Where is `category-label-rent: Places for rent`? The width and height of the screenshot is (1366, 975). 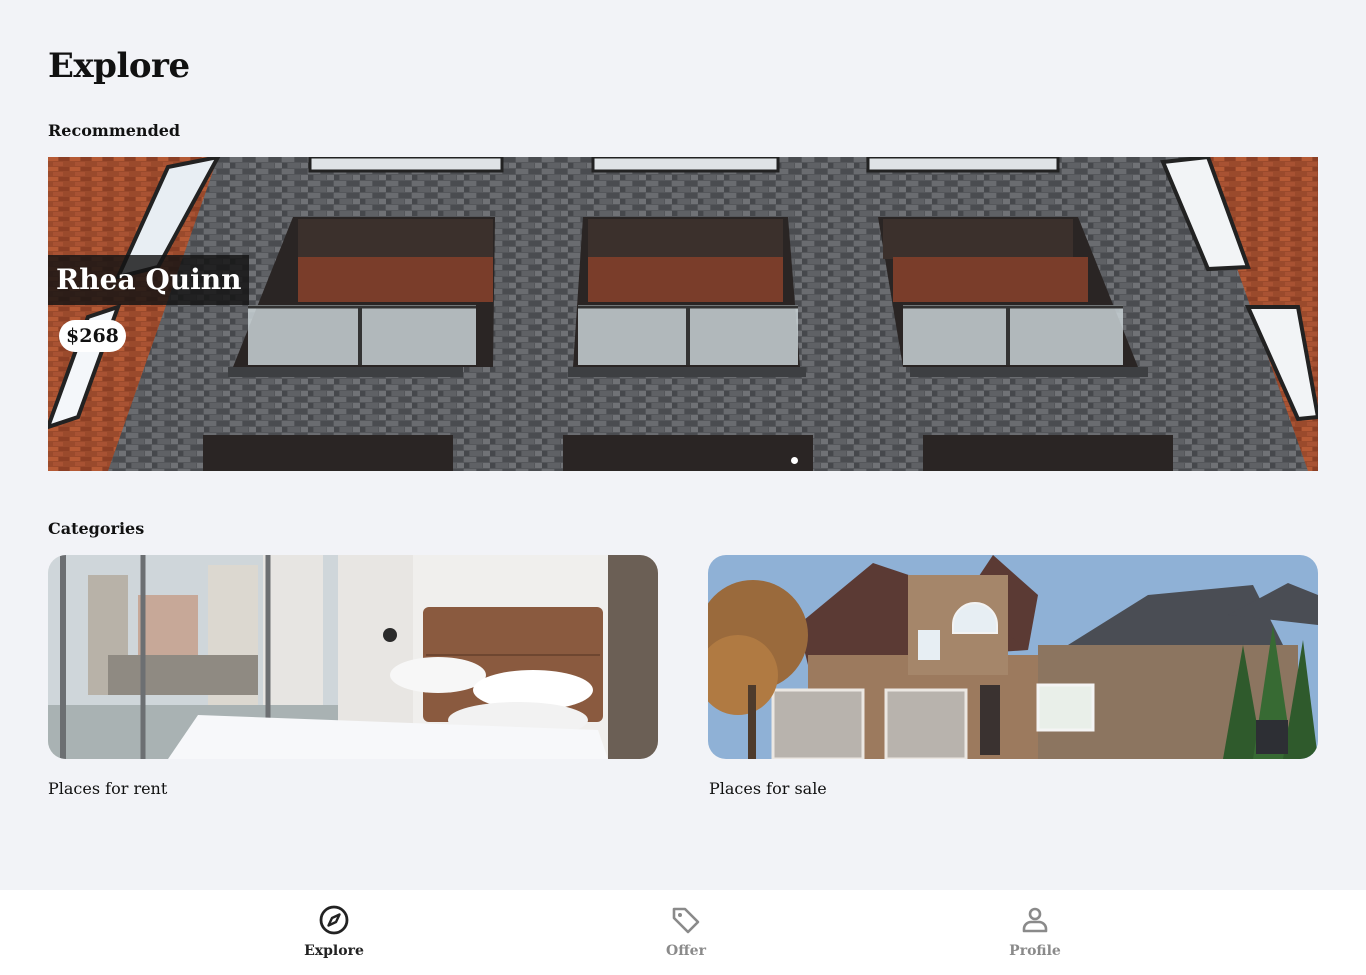 category-label-rent: Places for rent is located at coordinates (107, 788).